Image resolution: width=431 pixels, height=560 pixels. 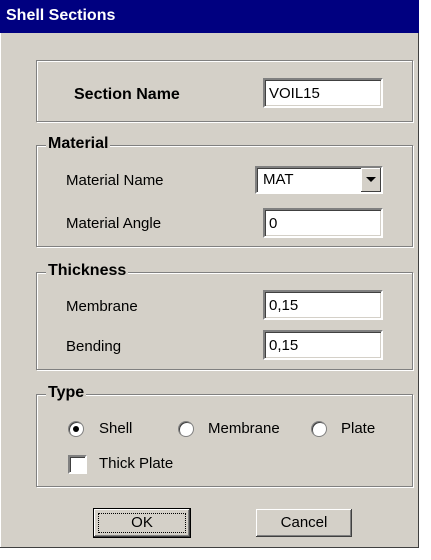 I want to click on type-legend: Type, so click(x=66, y=393).